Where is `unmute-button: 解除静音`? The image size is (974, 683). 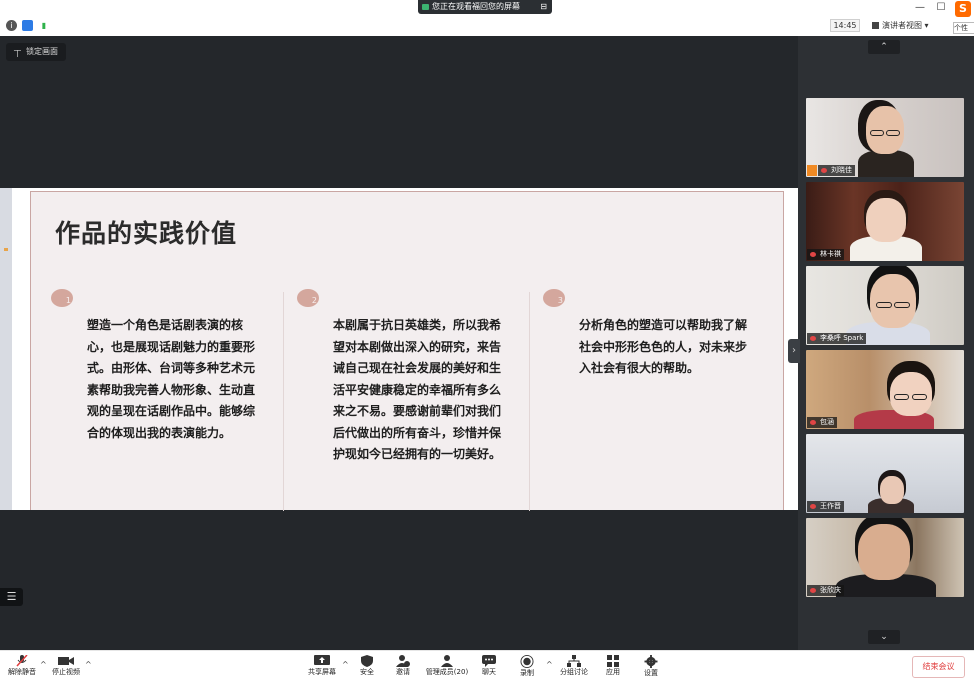 unmute-button: 解除静音 is located at coordinates (22, 668).